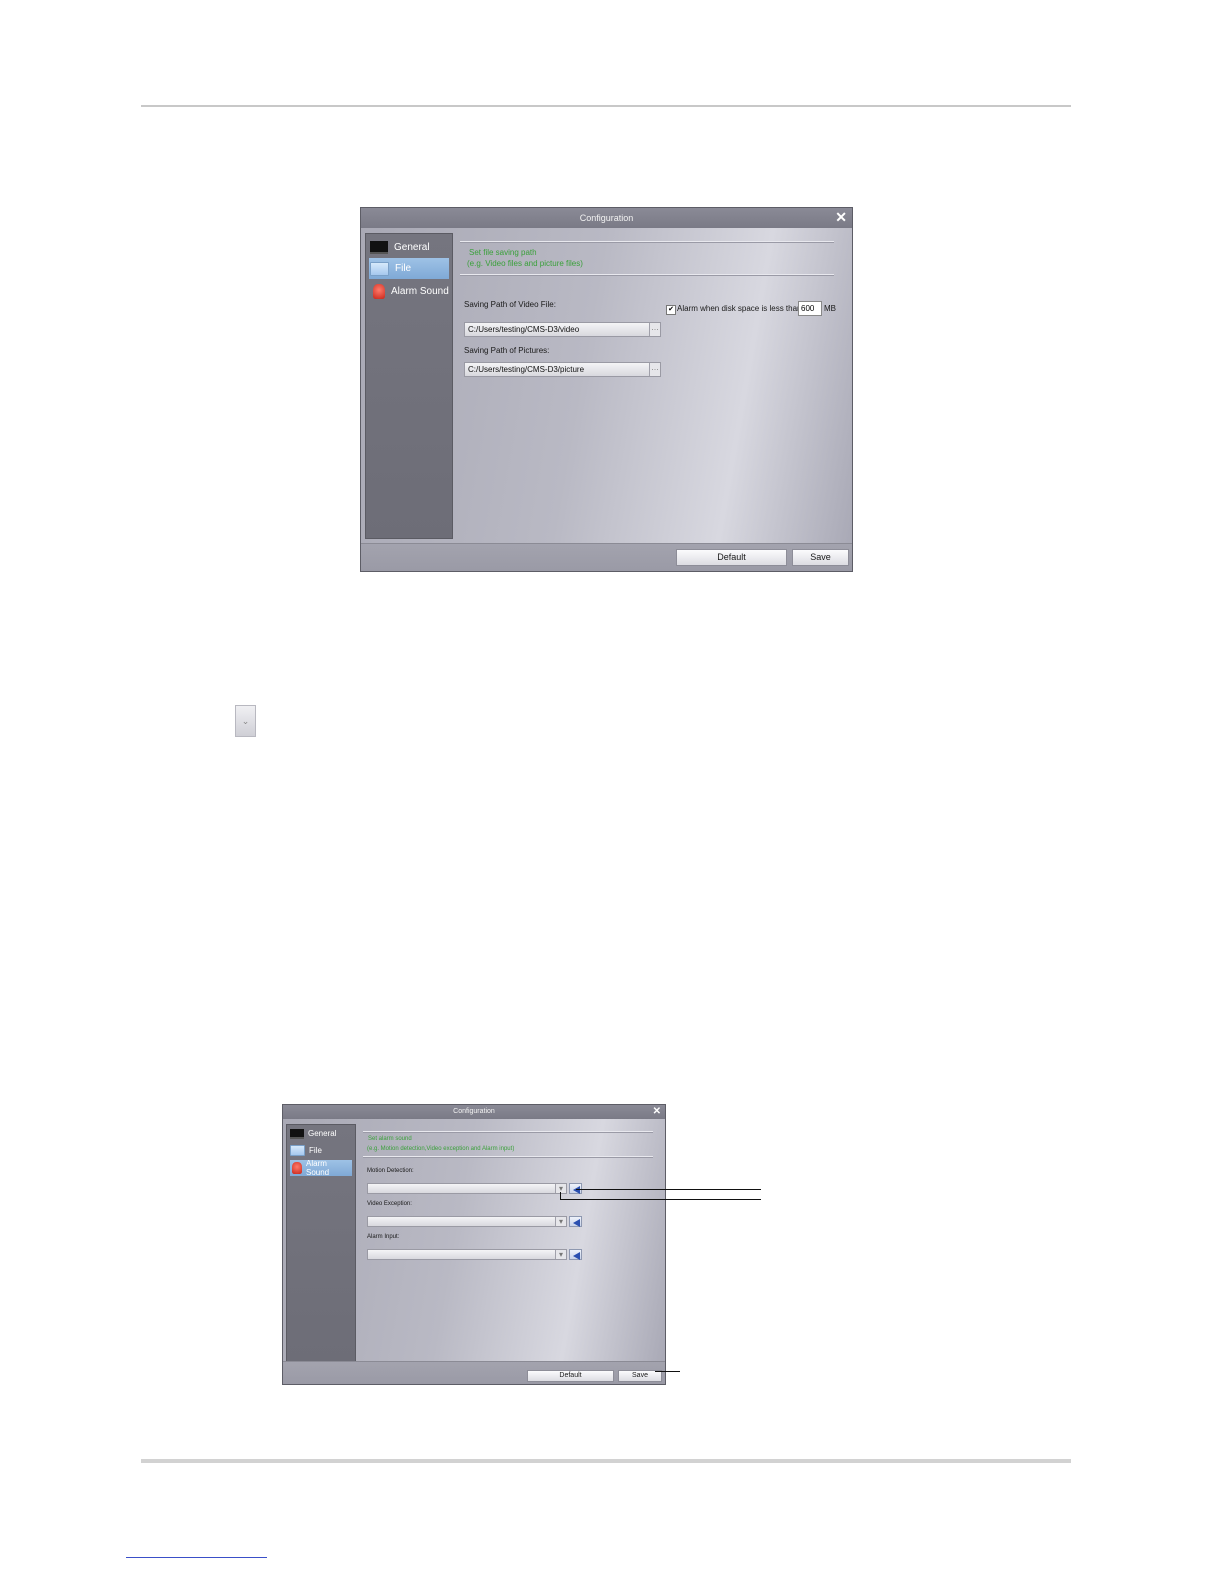 This screenshot has width=1224, height=1584. Describe the element at coordinates (830, 308) in the screenshot. I see `alarm-disk-unit: MB` at that location.